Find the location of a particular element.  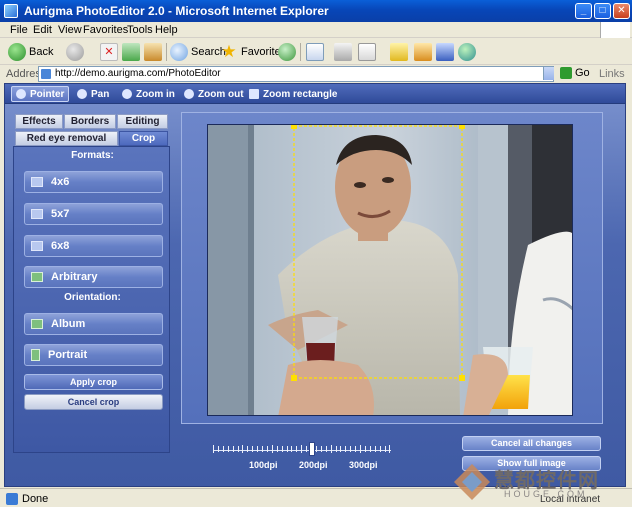

zoom-out-tool: Zoom out is located at coordinates (214, 94).